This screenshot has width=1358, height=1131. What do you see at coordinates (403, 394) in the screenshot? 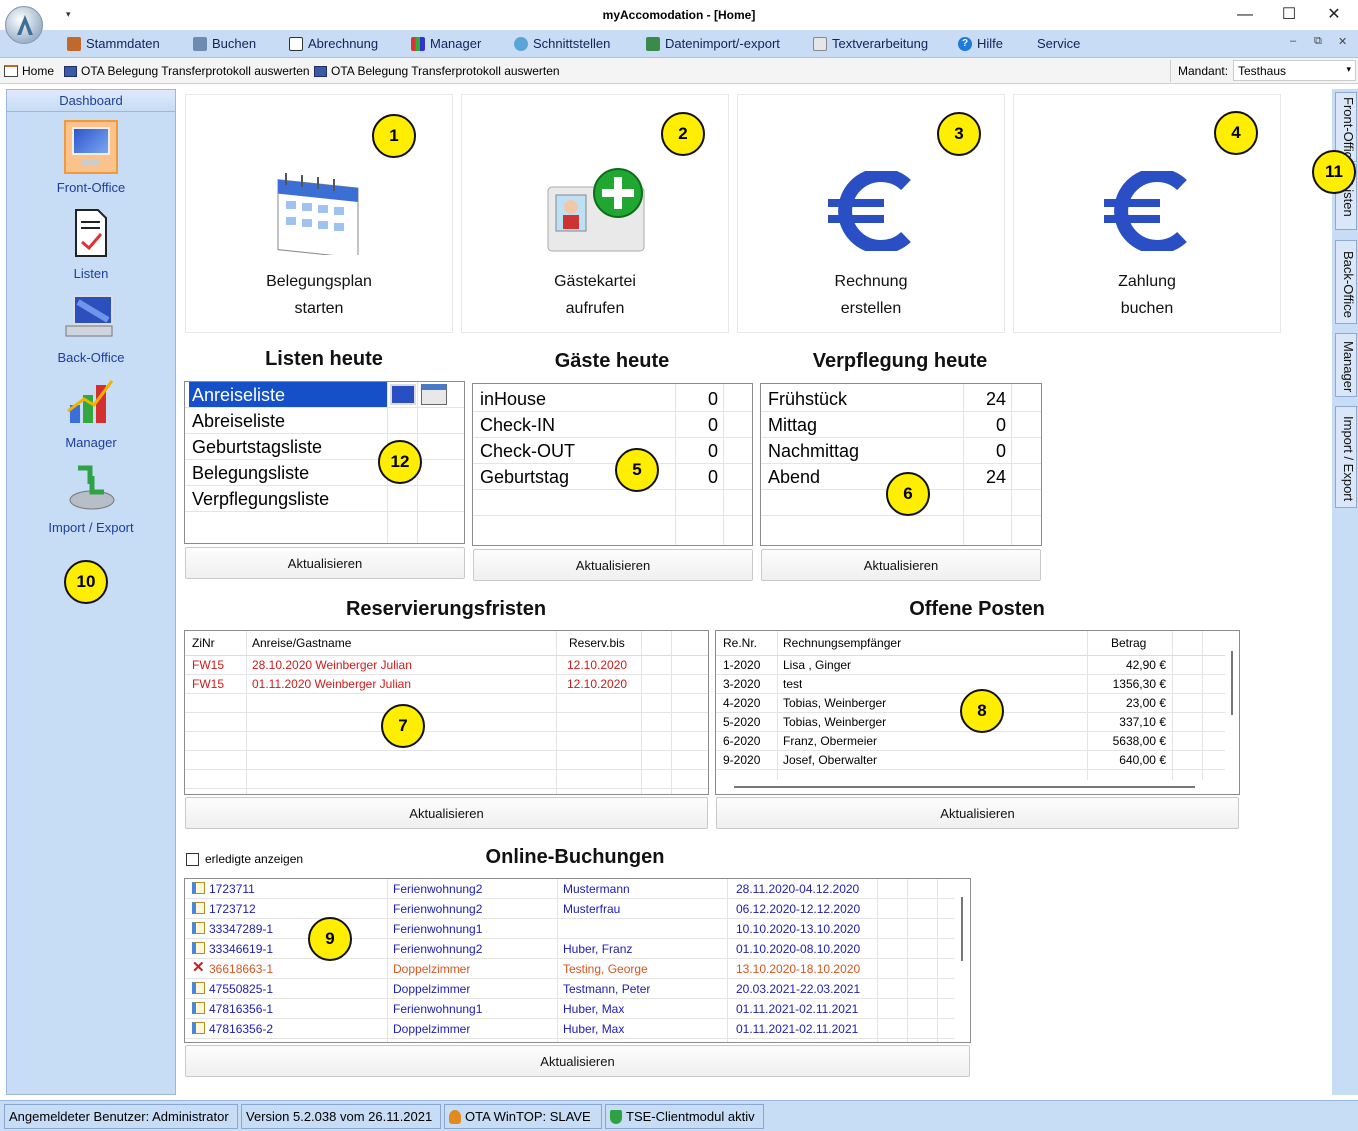
I see `monitor-icon` at bounding box center [403, 394].